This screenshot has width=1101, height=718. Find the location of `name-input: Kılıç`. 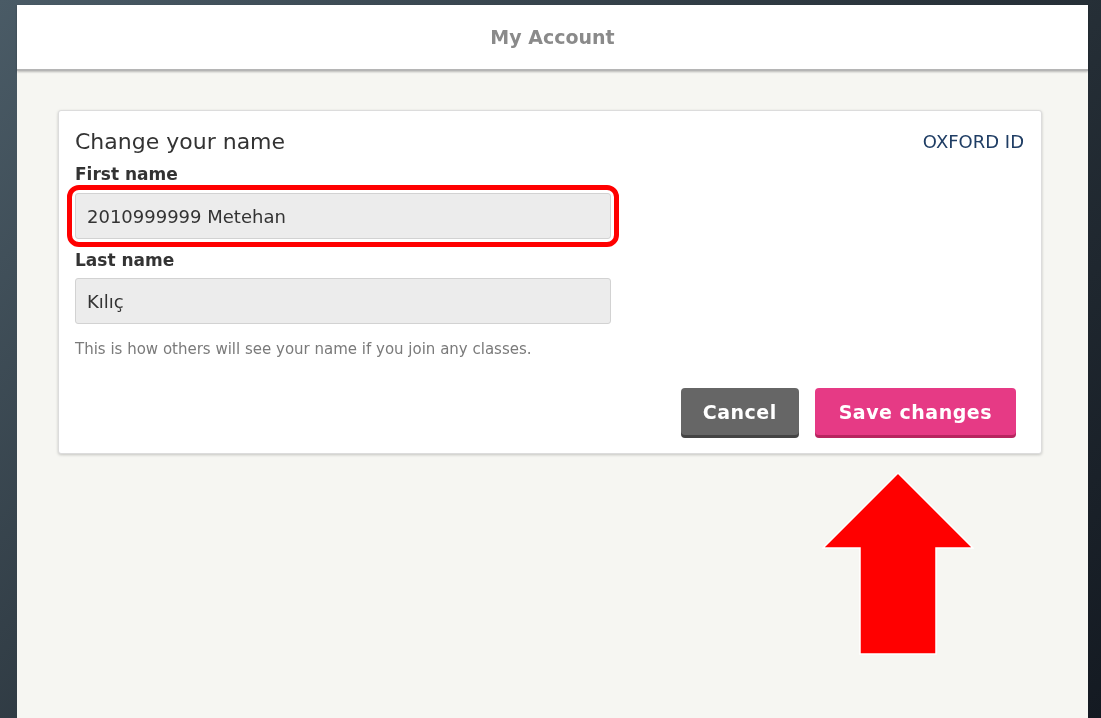

name-input: Kılıç is located at coordinates (343, 301).